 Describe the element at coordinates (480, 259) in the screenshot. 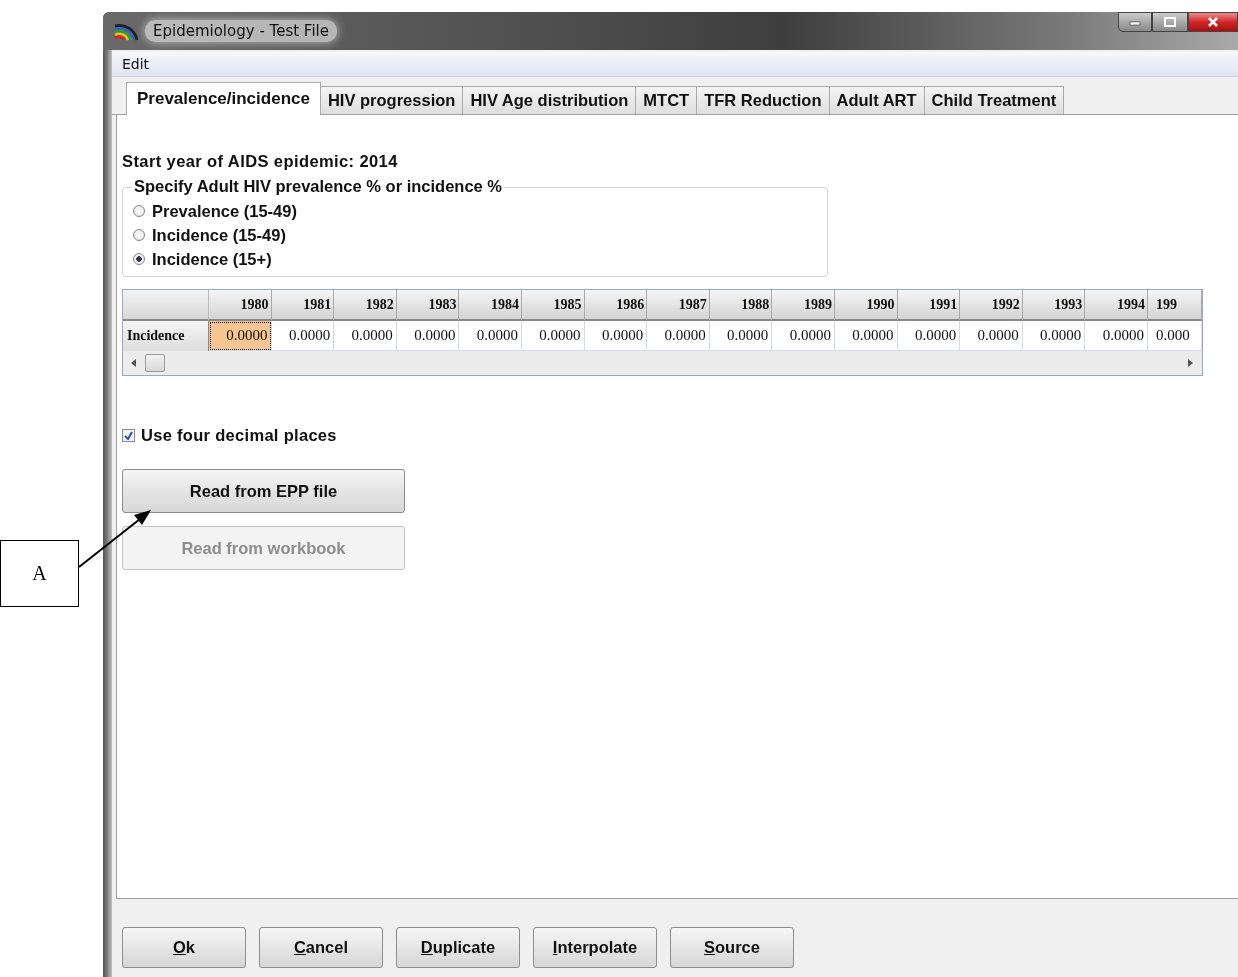

I see `radio-option: Incidence (15+)` at that location.